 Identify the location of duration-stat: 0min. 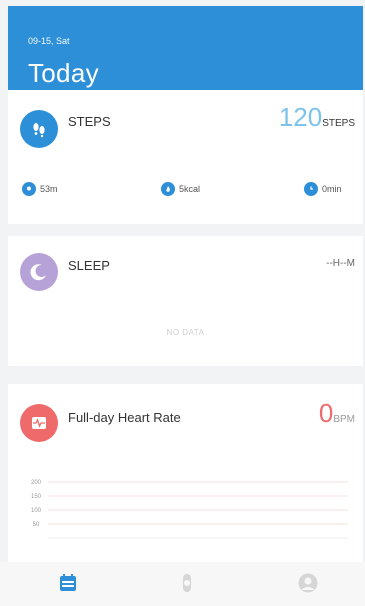
(323, 189).